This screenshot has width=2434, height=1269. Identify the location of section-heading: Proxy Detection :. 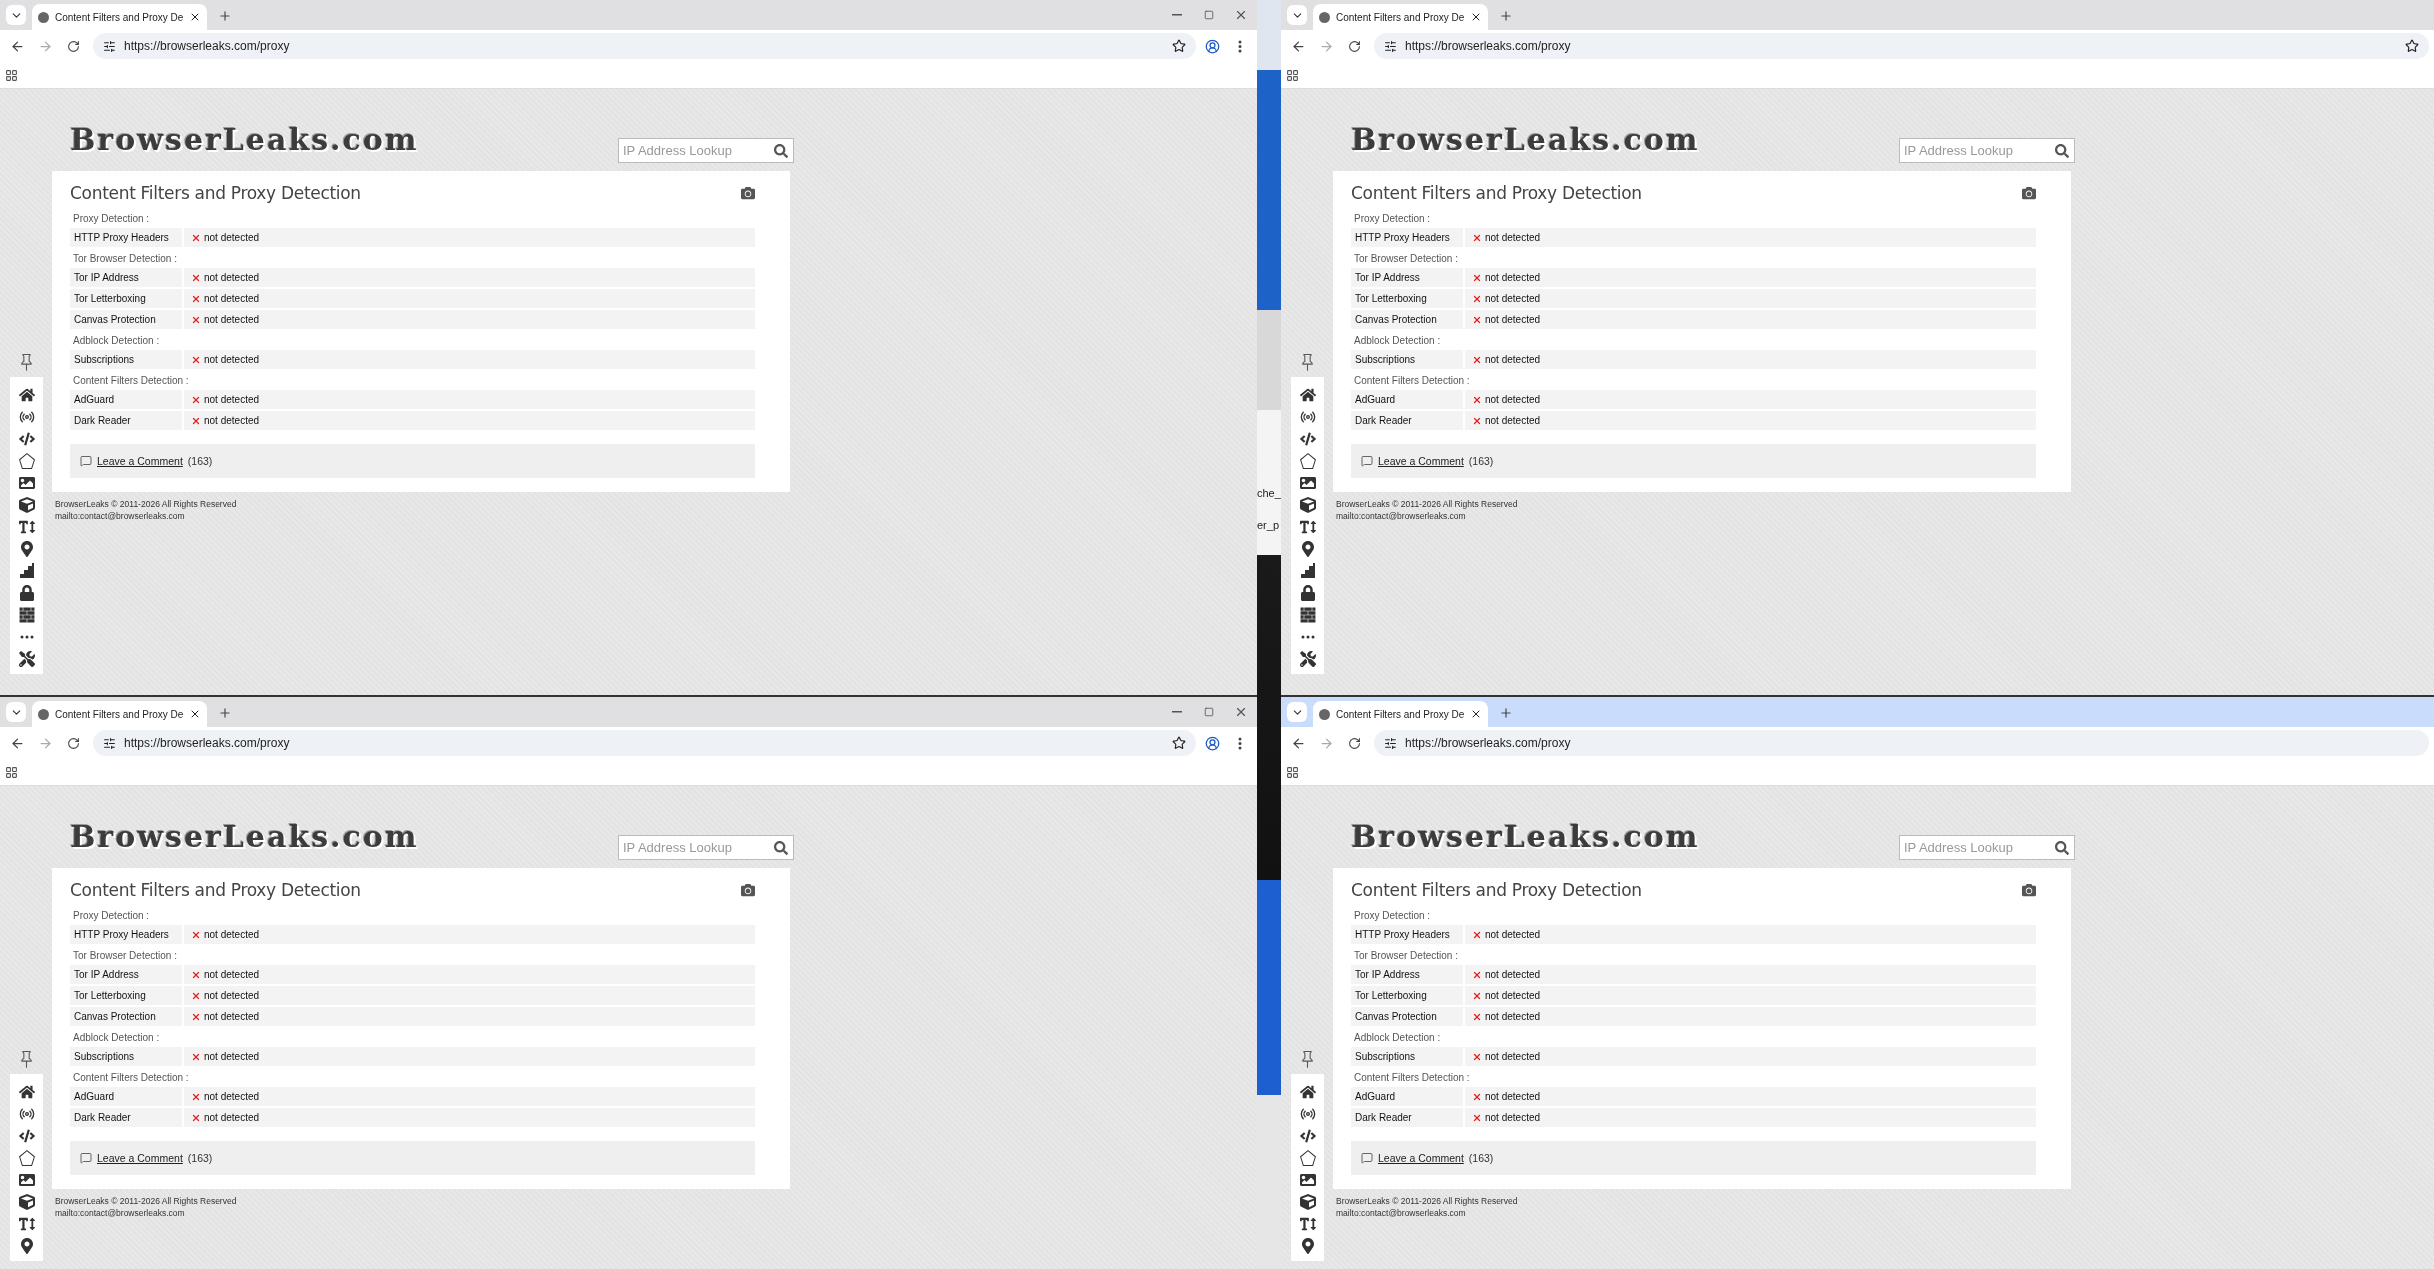
(111, 219).